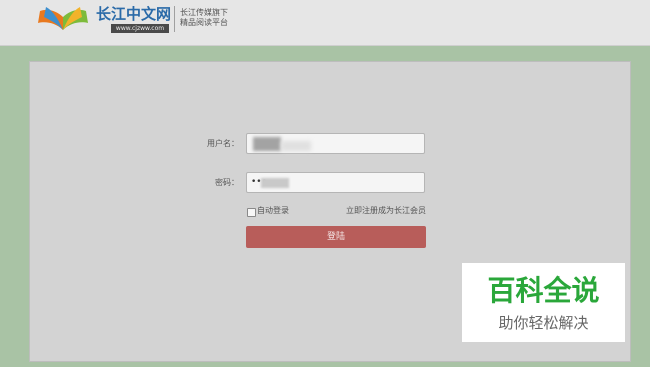 Image resolution: width=650 pixels, height=367 pixels. Describe the element at coordinates (204, 12) in the screenshot. I see `tagline-line1: 长江传媒旗下` at that location.